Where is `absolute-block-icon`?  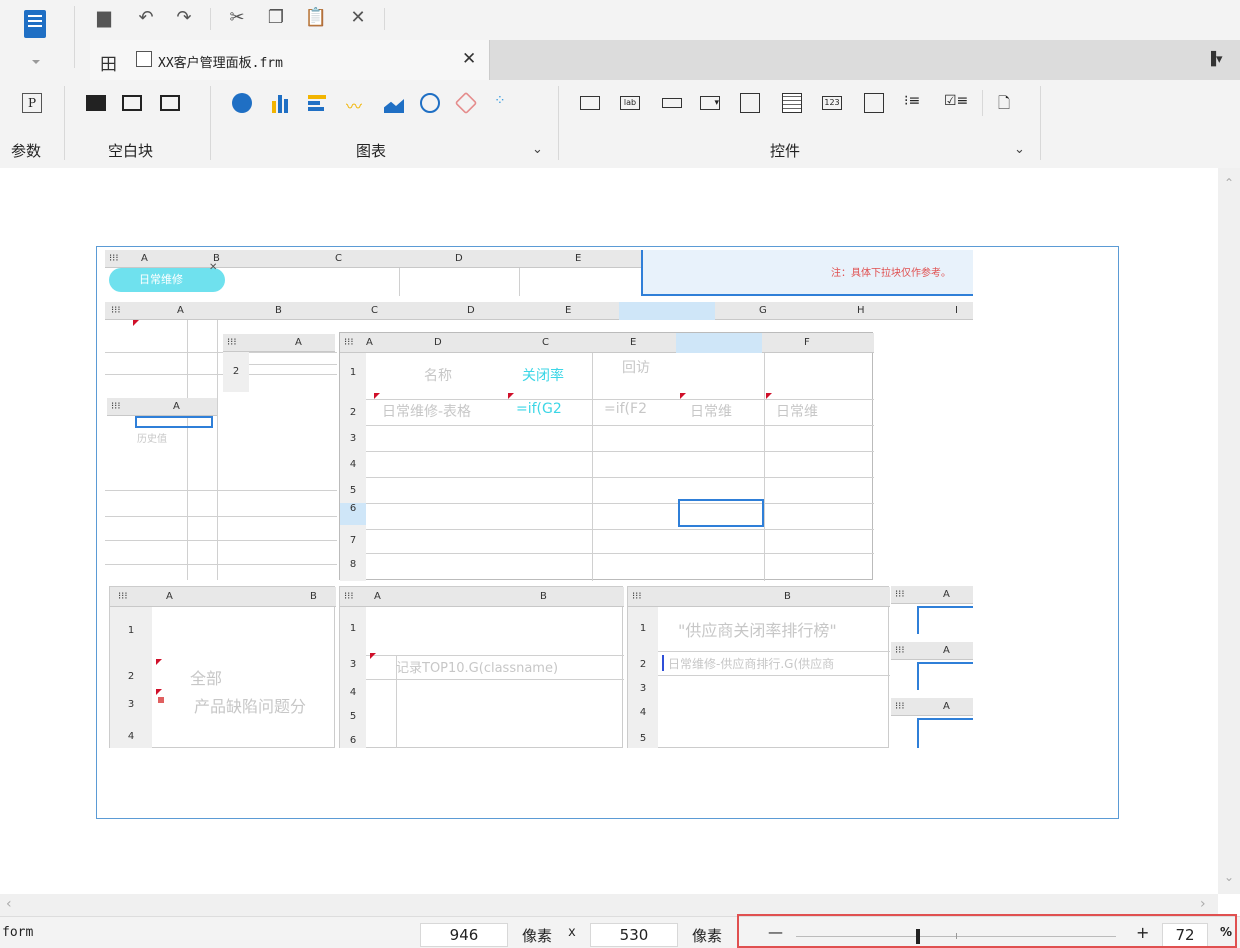
absolute-block-icon is located at coordinates (96, 103).